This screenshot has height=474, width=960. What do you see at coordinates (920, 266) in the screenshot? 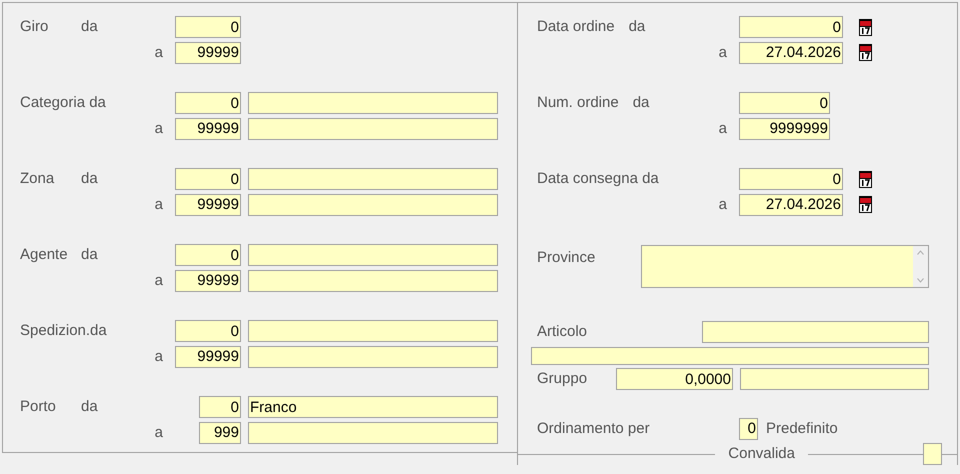
I see `scrollbar` at bounding box center [920, 266].